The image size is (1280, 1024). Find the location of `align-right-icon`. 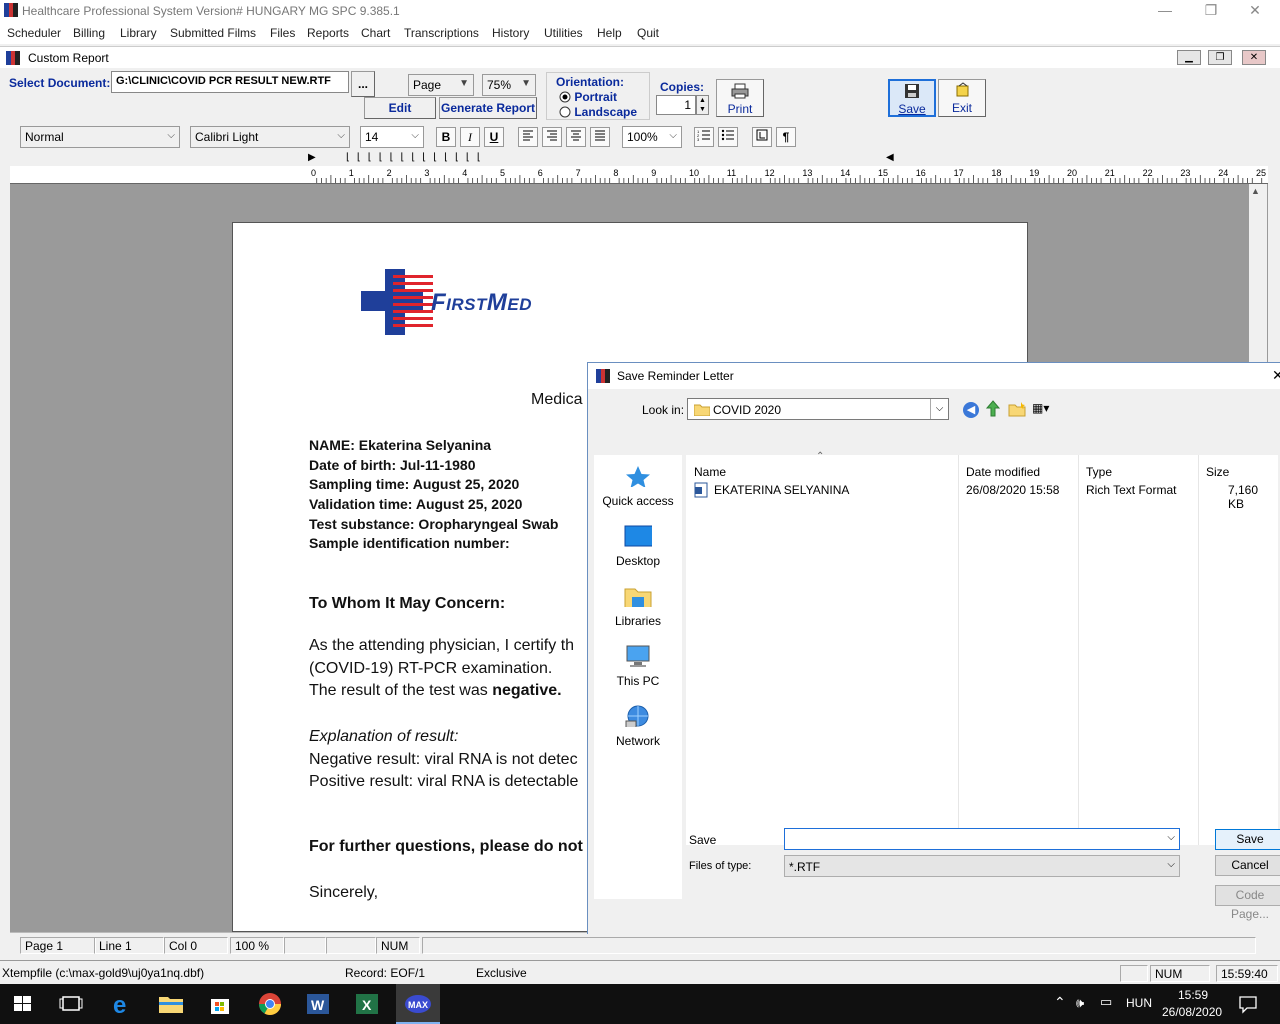

align-right-icon is located at coordinates (552, 135).